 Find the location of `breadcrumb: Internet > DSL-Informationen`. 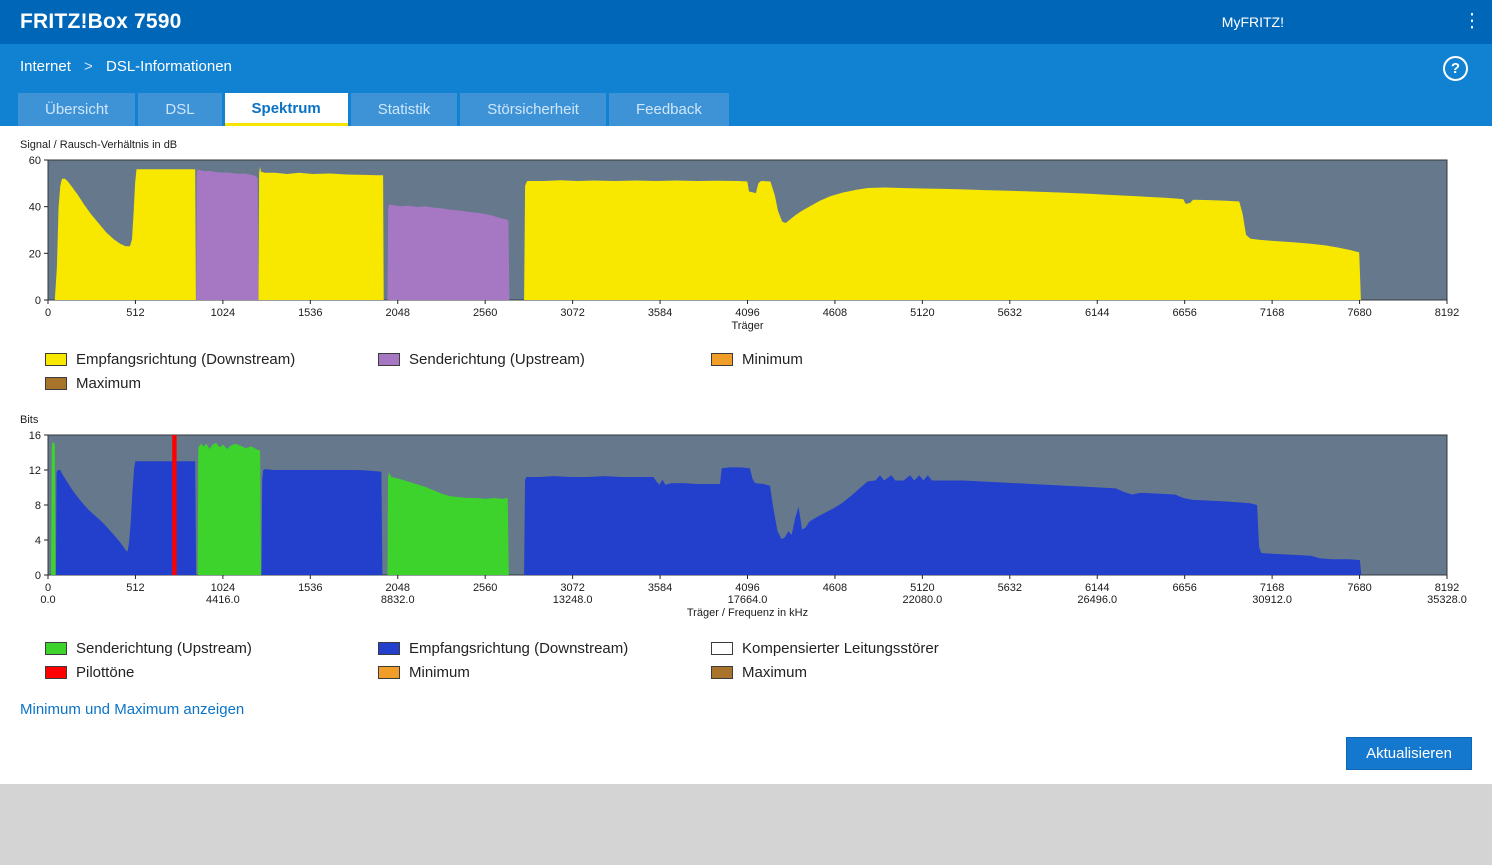

breadcrumb: Internet > DSL-Informationen is located at coordinates (126, 66).